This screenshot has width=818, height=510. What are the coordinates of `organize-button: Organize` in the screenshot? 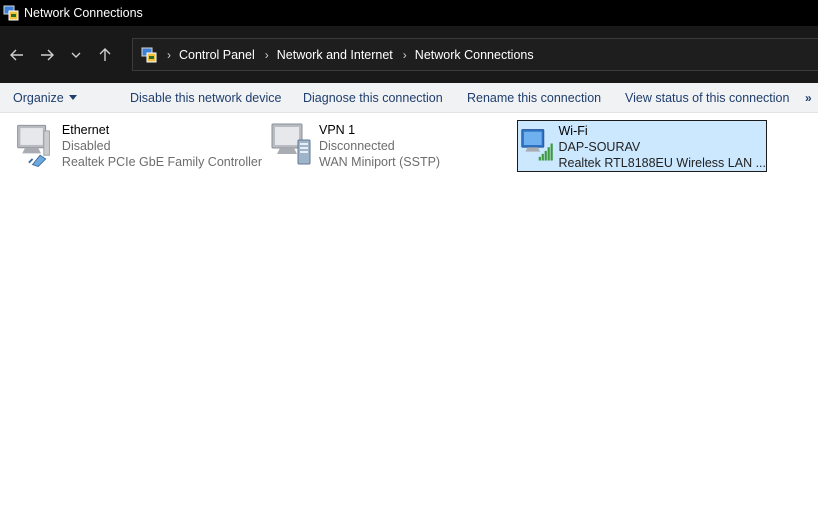 It's located at (45, 98).